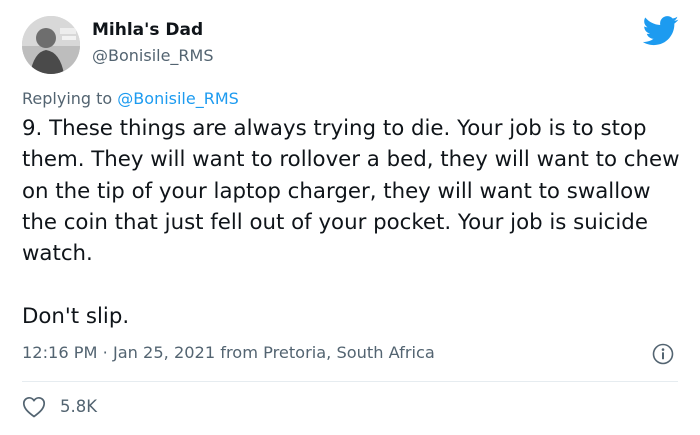  What do you see at coordinates (147, 30) in the screenshot?
I see `author-name: Mihla's Dad` at bounding box center [147, 30].